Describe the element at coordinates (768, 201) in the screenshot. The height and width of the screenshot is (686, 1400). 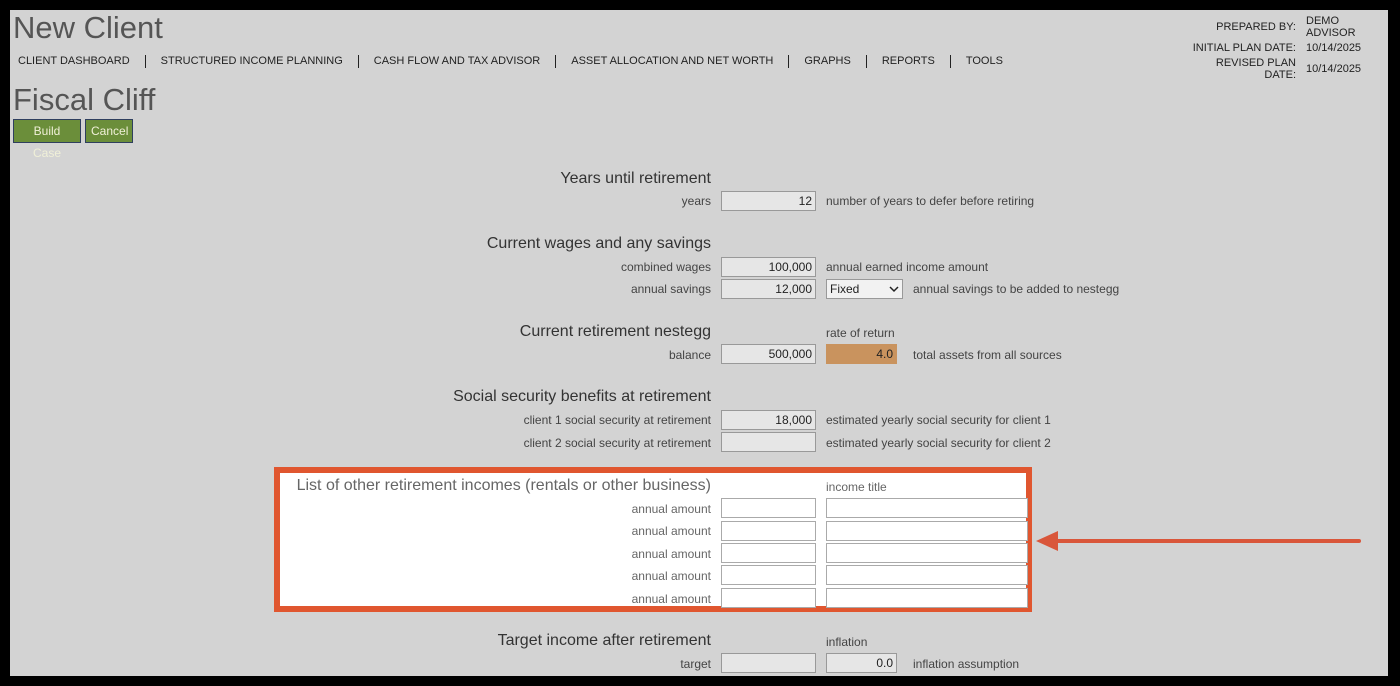
I see `years-input: 12` at that location.